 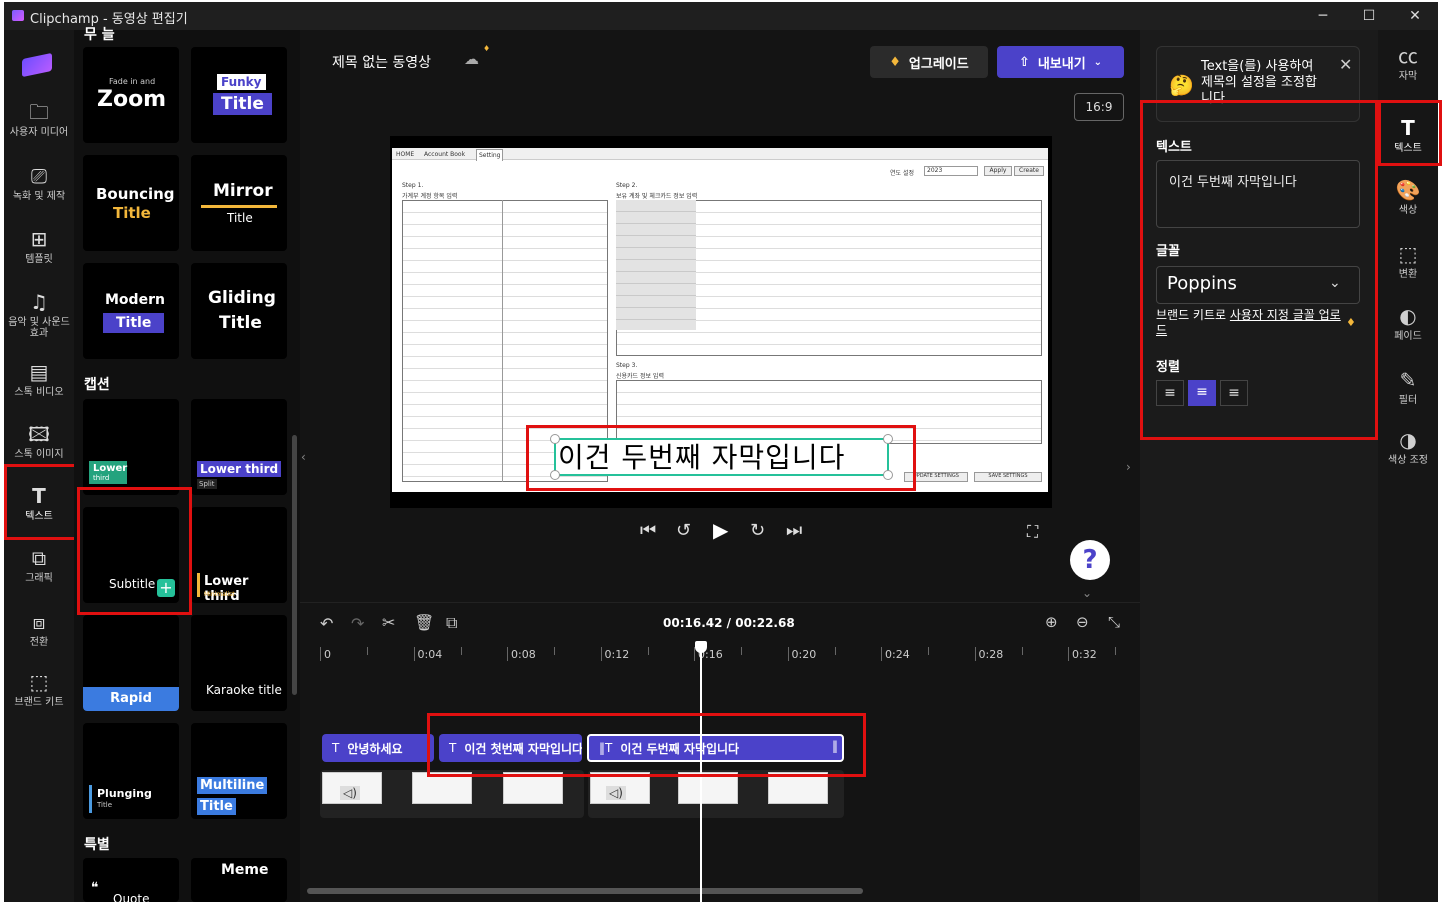 What do you see at coordinates (1259, 82) in the screenshot?
I see `tip-text: Text을(를) 사용하여 제목의 설정을 조정합니다.` at bounding box center [1259, 82].